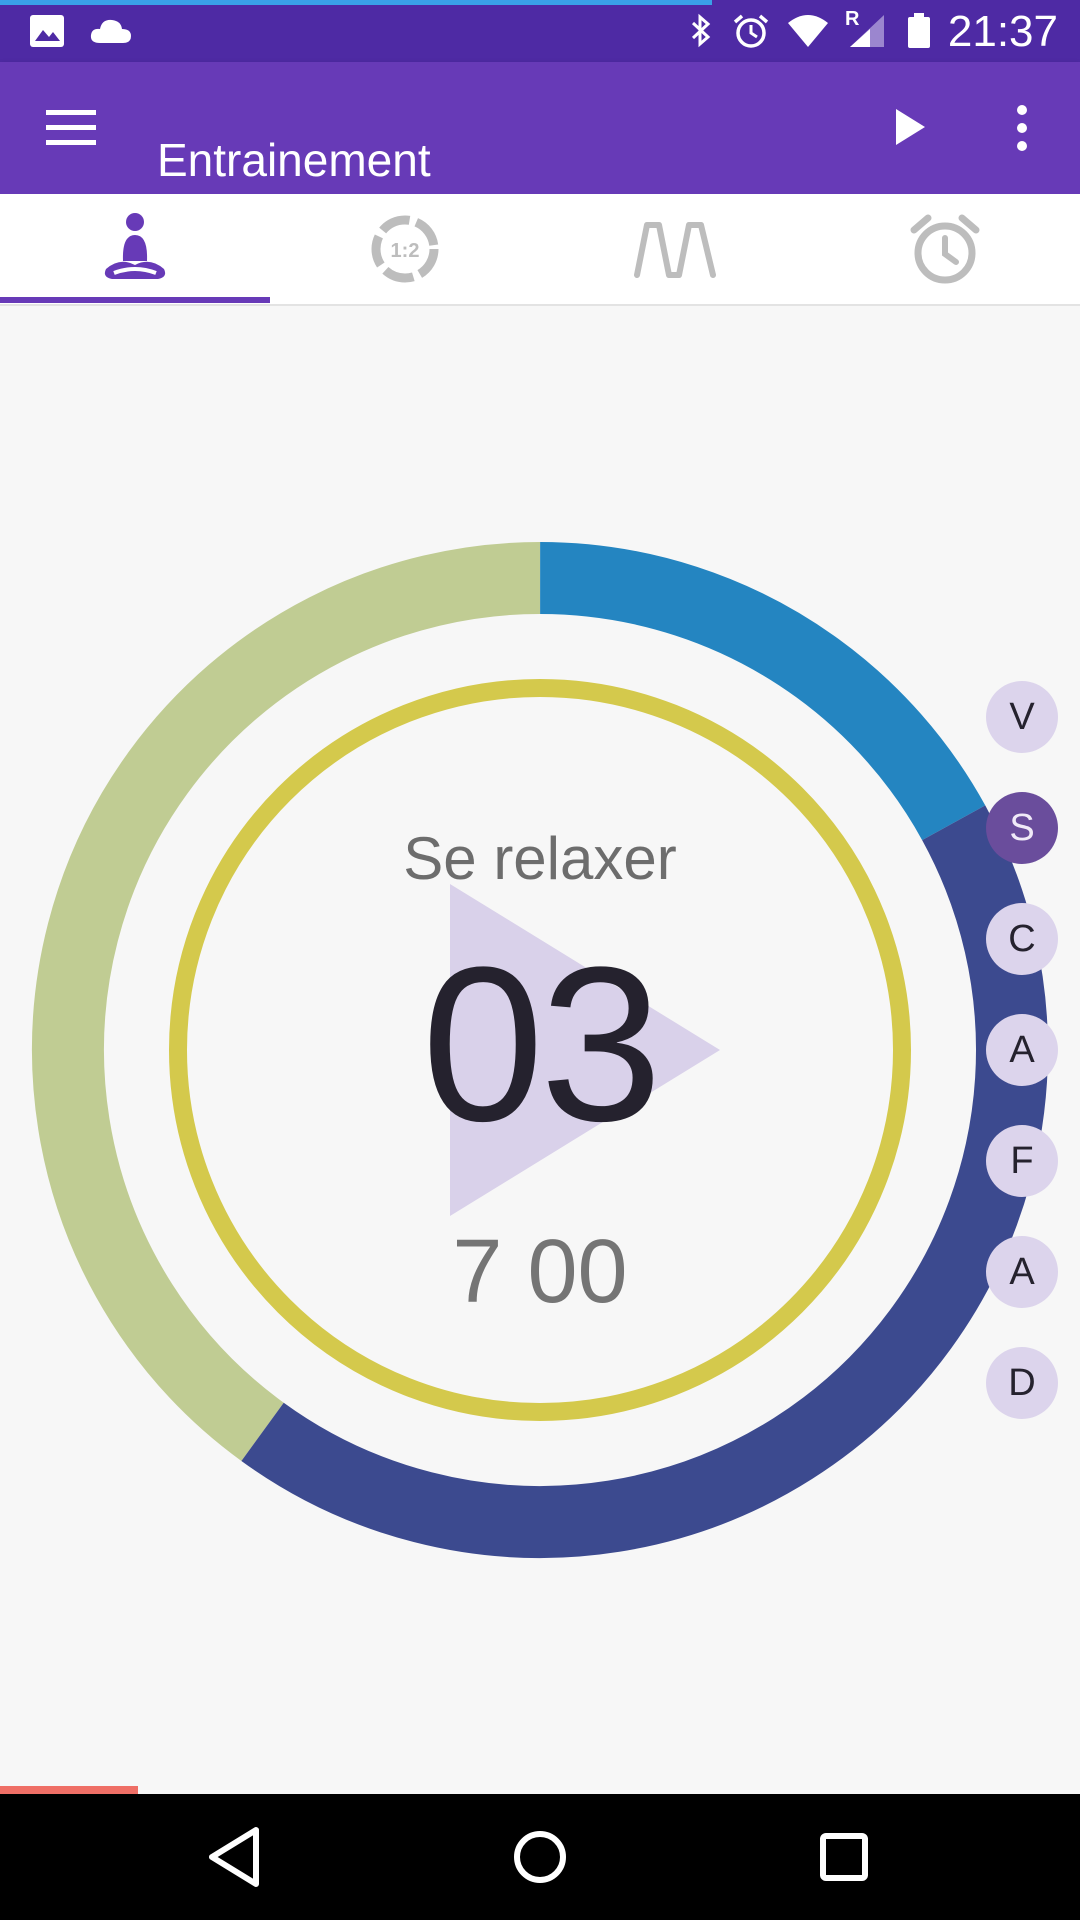  I want to click on wifi-icon, so click(808, 31).